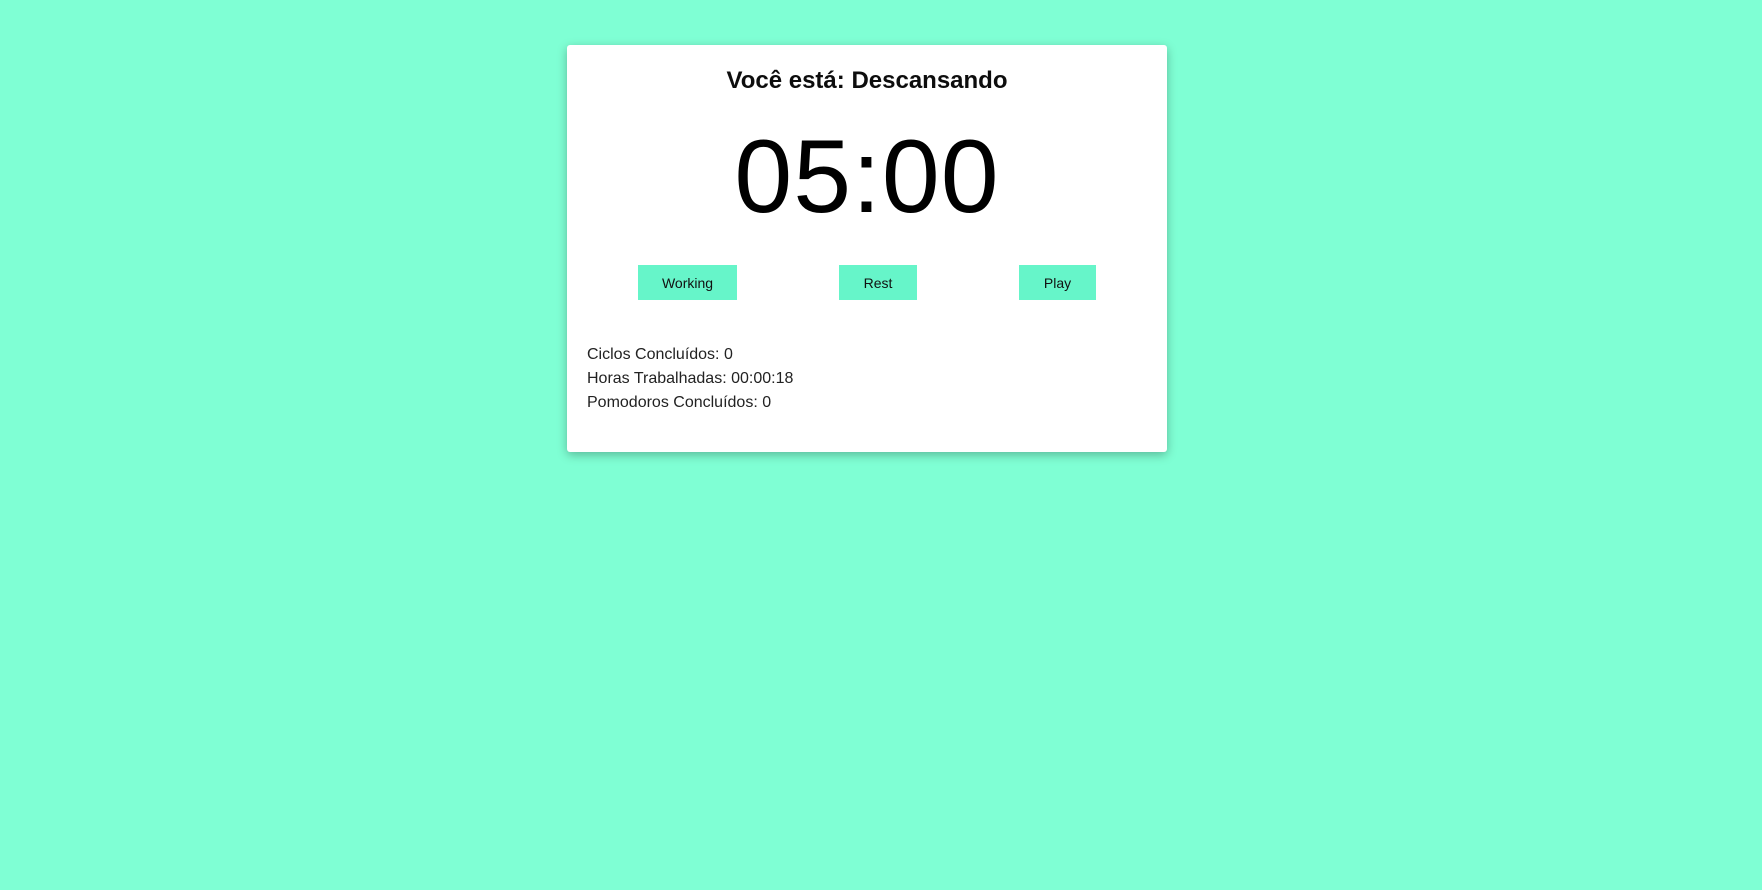  I want to click on rest-button: Rest, so click(878, 282).